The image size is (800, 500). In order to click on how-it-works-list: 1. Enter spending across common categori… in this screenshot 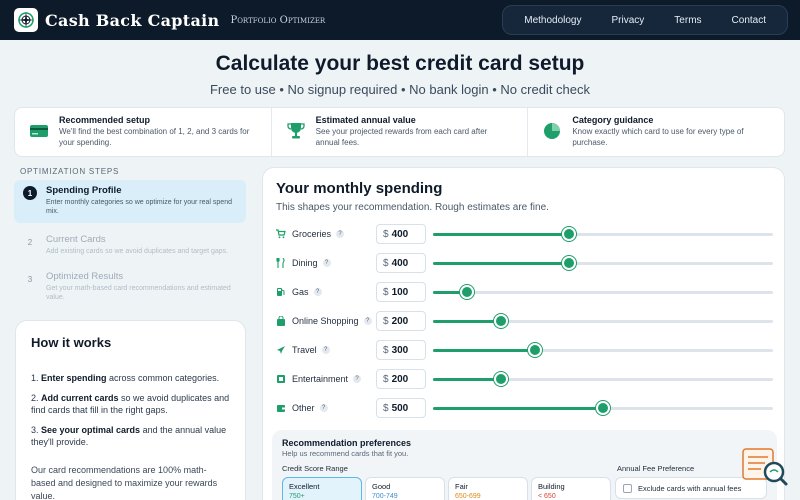, I will do `click(130, 410)`.